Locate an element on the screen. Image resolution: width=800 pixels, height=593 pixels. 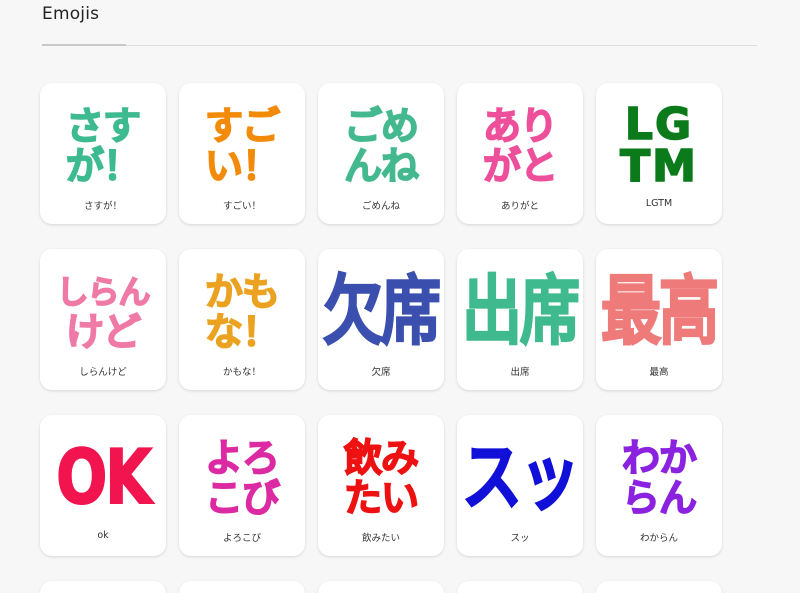
emoji-image: しらん けど is located at coordinates (103, 312).